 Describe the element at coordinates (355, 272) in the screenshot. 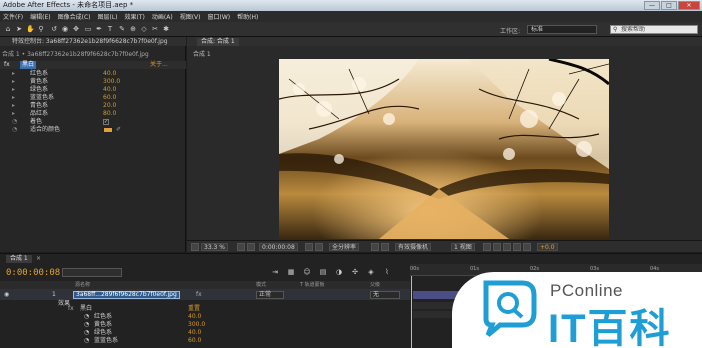

I see `brainstorm-icon: ✣` at that location.